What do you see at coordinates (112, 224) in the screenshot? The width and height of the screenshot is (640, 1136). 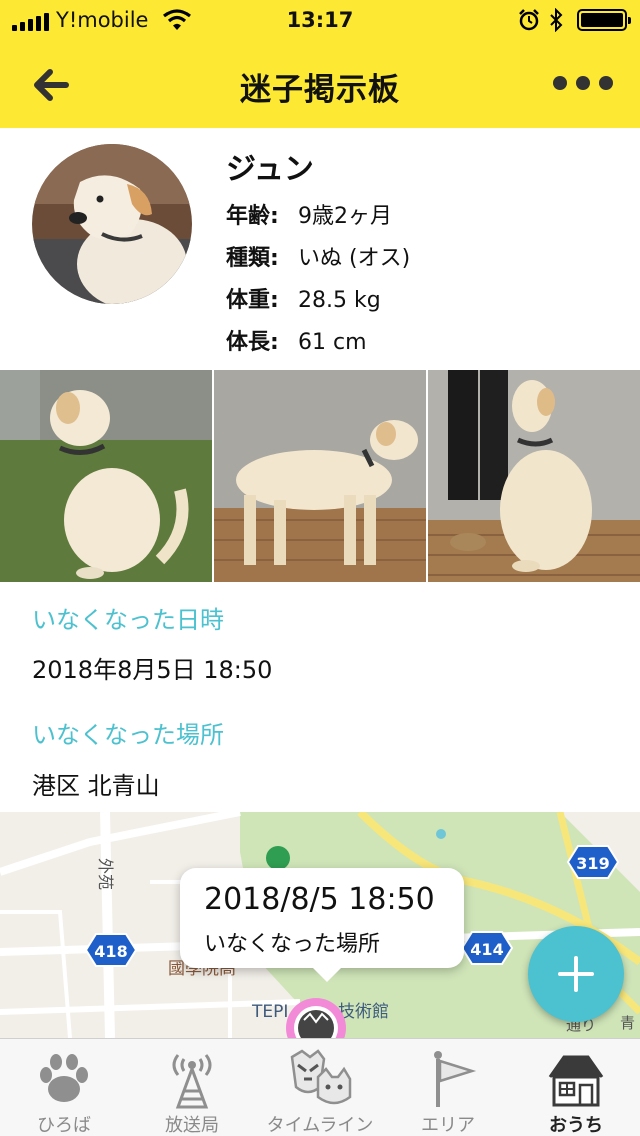 I see `pet-avatar` at bounding box center [112, 224].